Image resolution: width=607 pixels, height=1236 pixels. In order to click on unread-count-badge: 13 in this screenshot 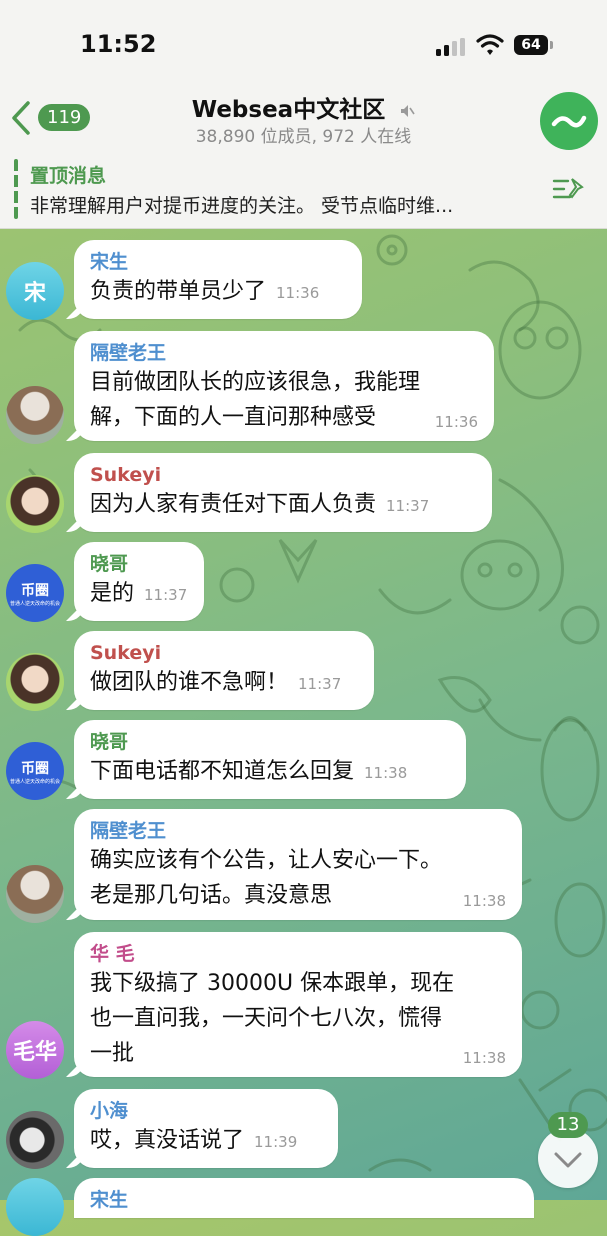, I will do `click(568, 1125)`.